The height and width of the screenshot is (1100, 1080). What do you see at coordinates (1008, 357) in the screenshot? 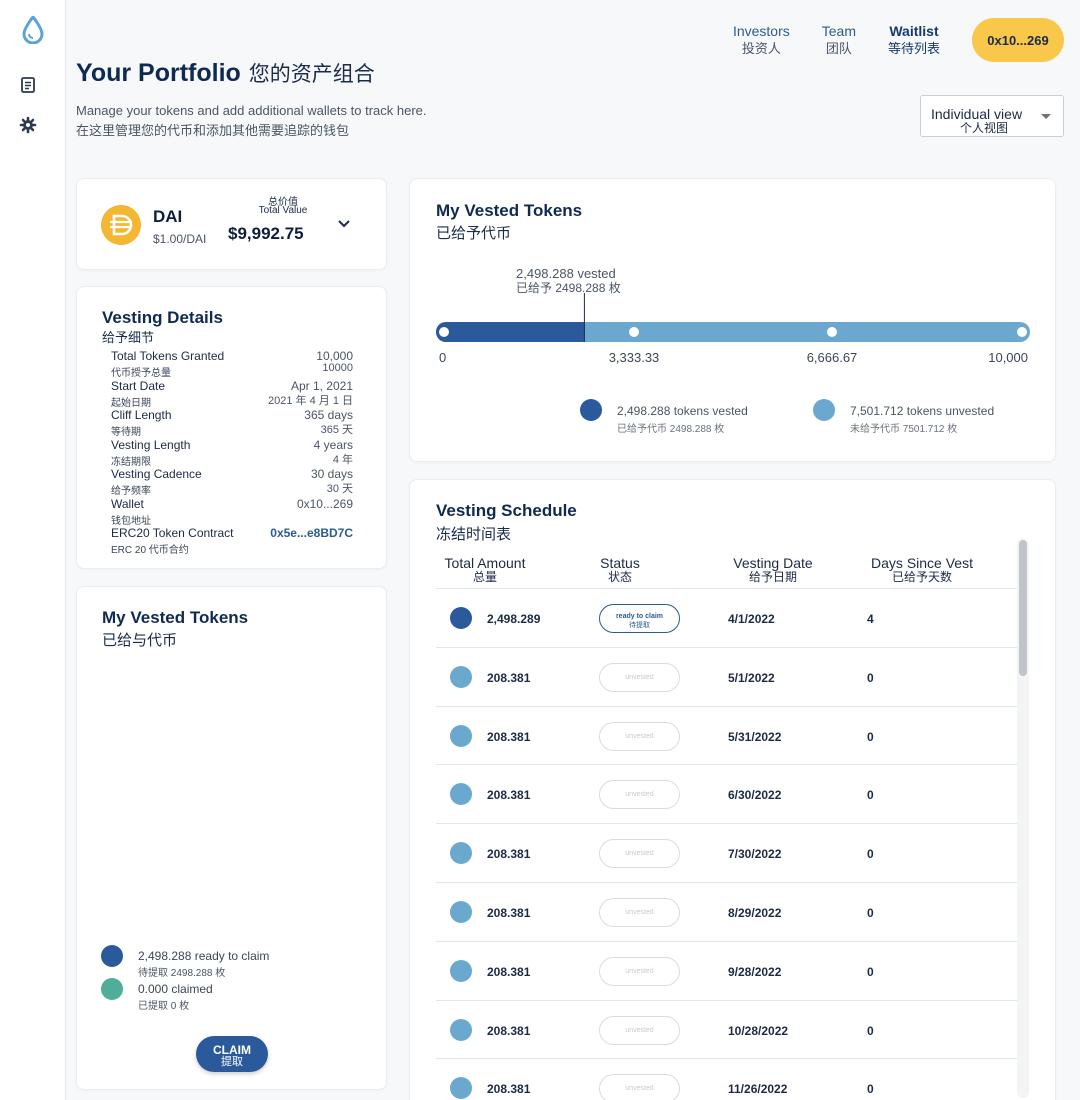
I see `tick-label: 10,000` at bounding box center [1008, 357].